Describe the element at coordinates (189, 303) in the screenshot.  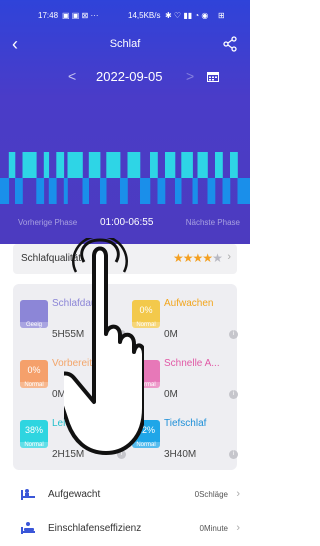
I see `stat-name: Aufwachen` at that location.